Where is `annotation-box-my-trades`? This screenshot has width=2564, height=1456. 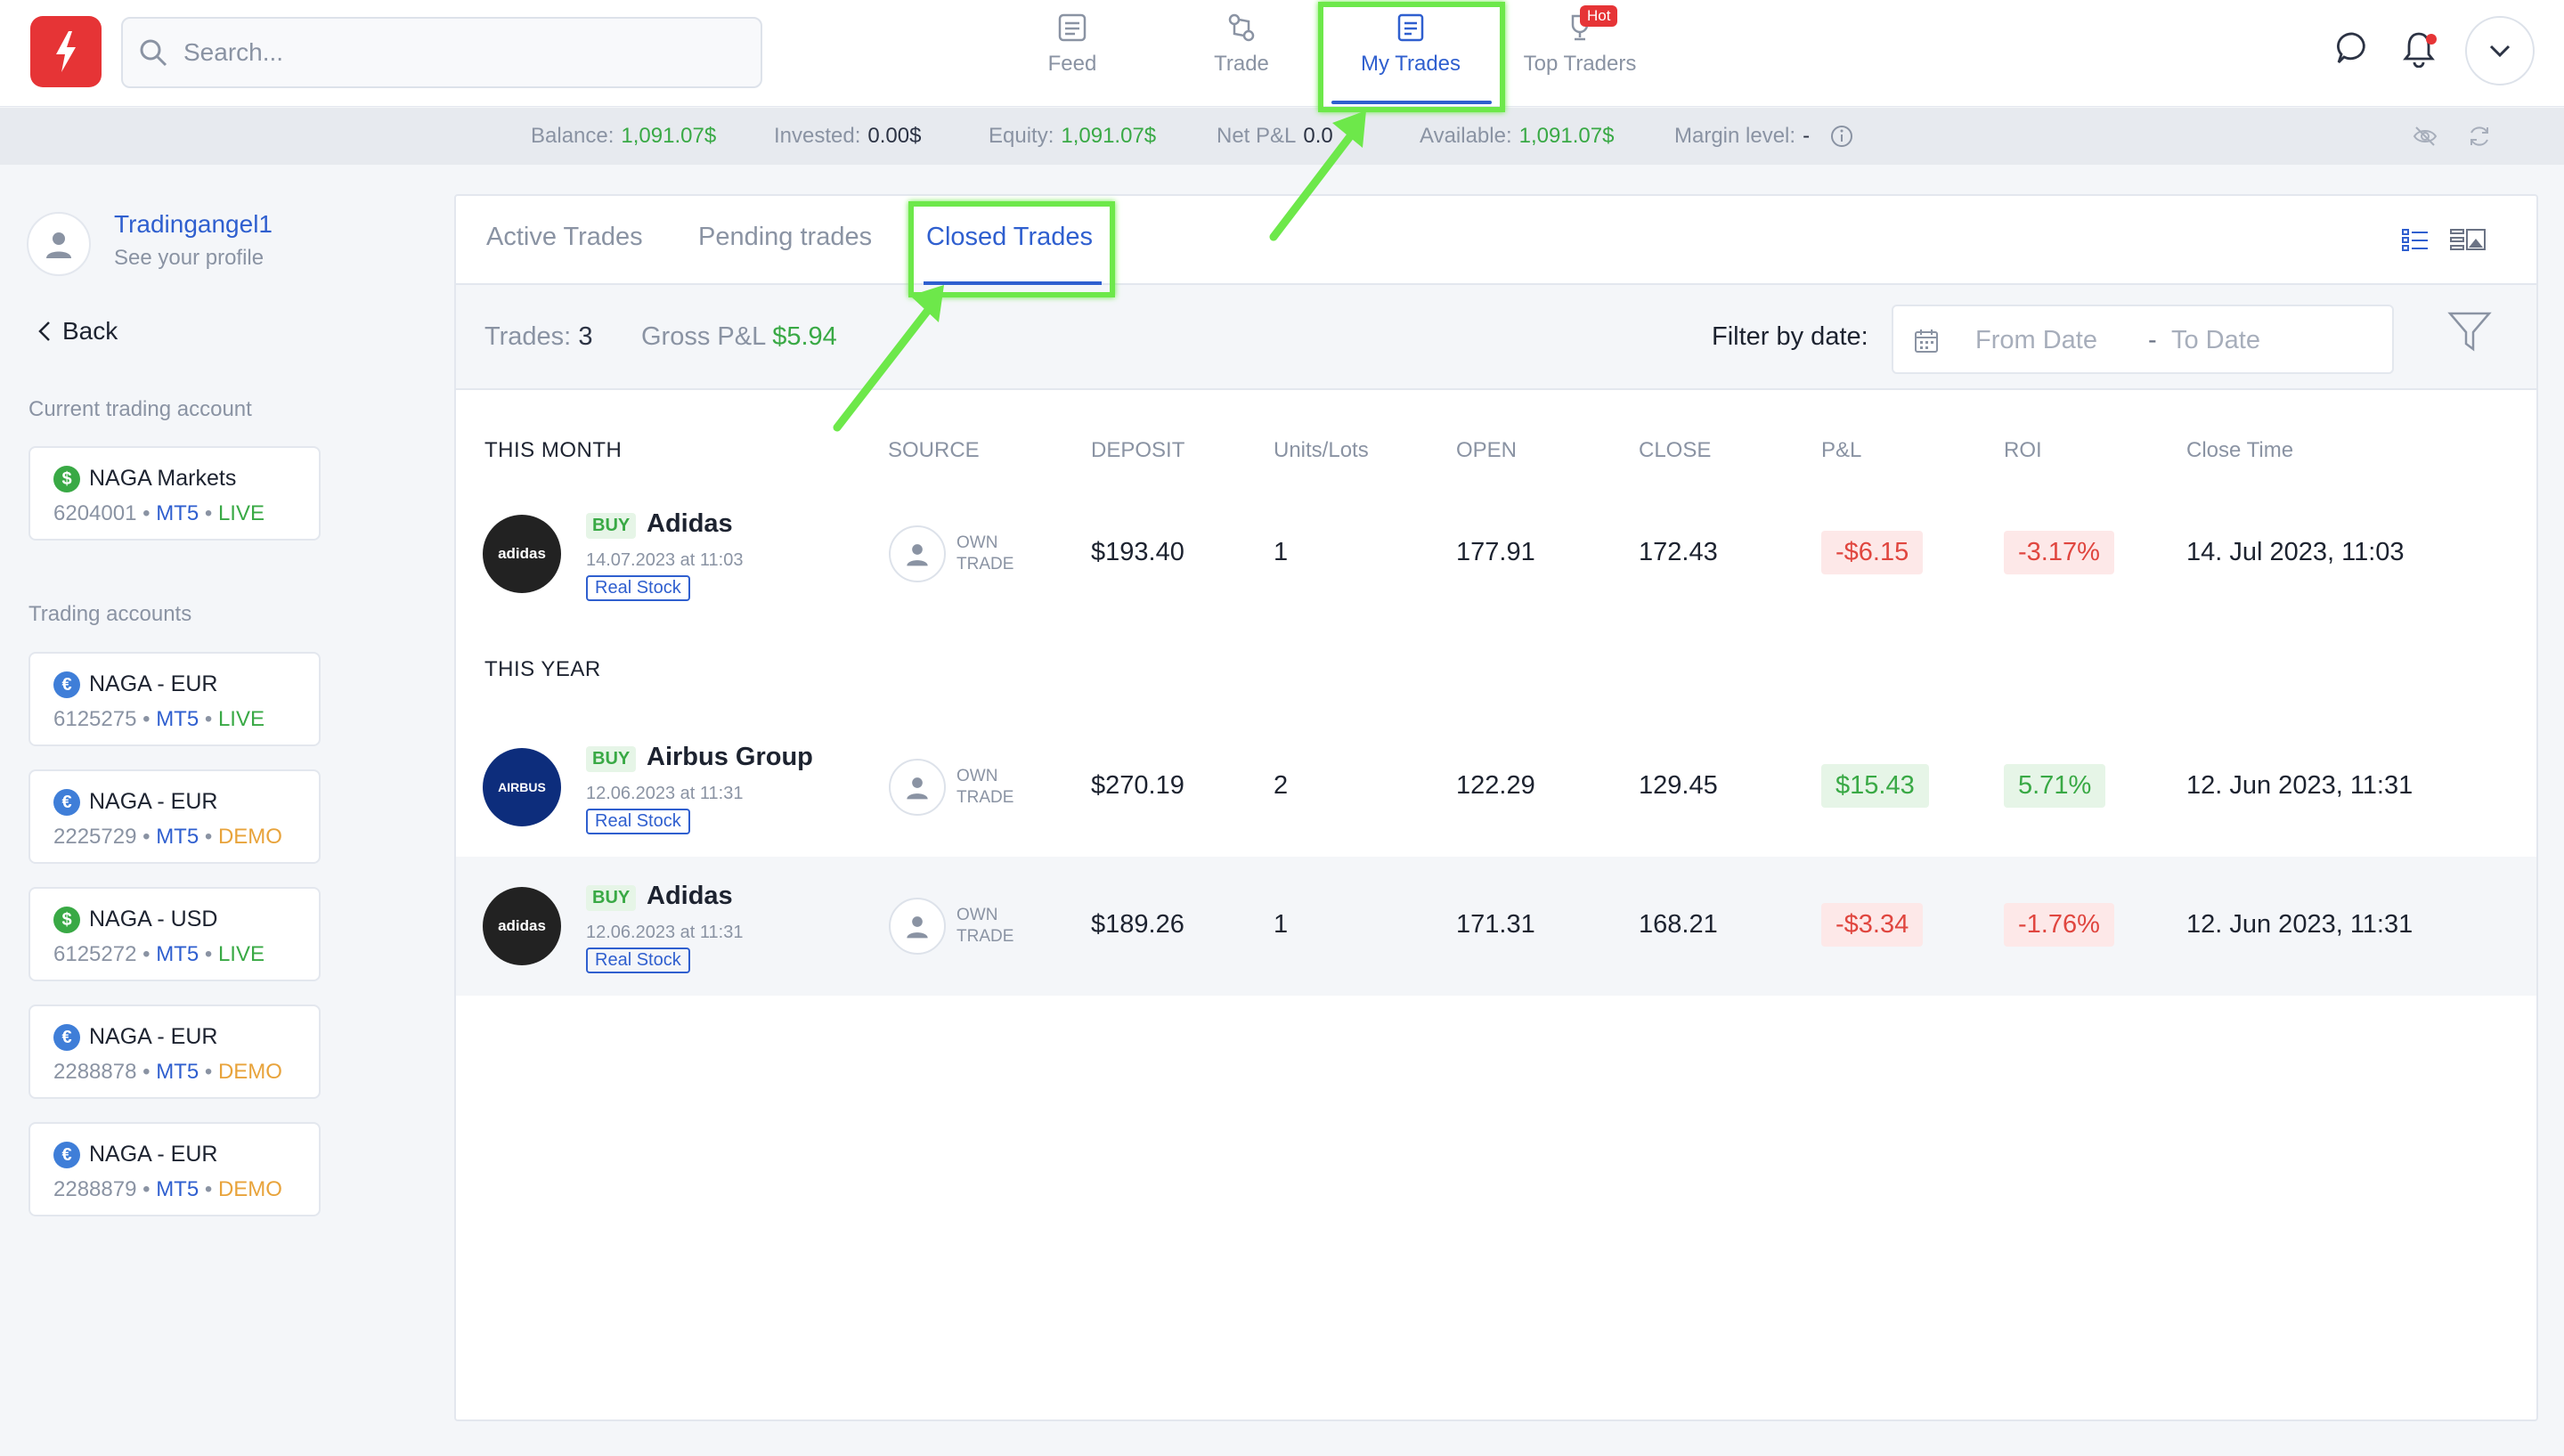 annotation-box-my-trades is located at coordinates (1411, 57).